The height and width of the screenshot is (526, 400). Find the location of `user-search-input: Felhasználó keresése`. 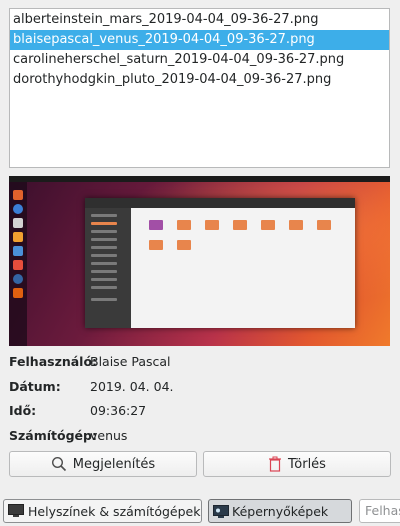

user-search-input: Felhasználó keresése is located at coordinates (379, 511).